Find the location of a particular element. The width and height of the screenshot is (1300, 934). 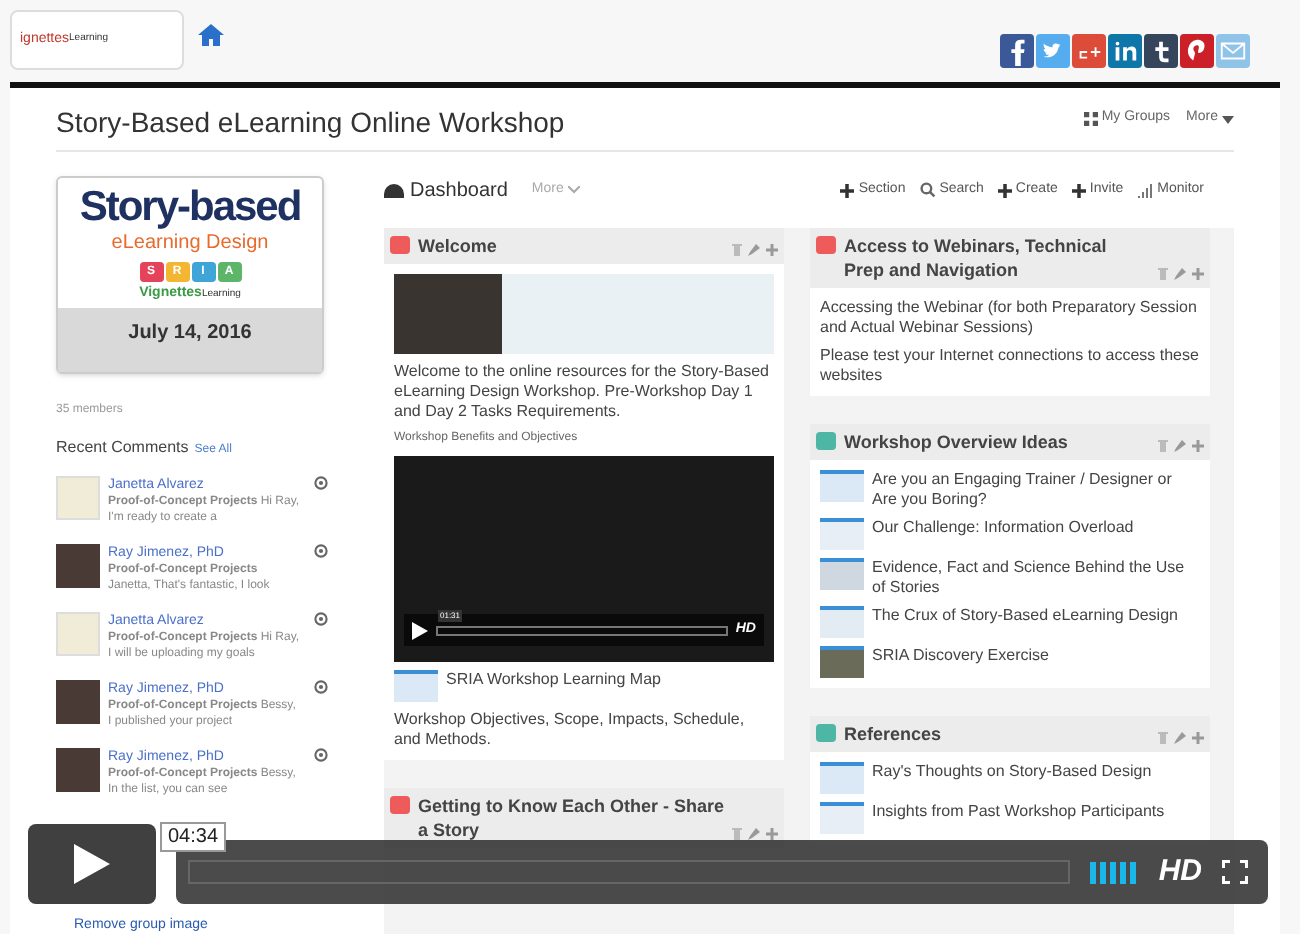

home-icon is located at coordinates (211, 35).